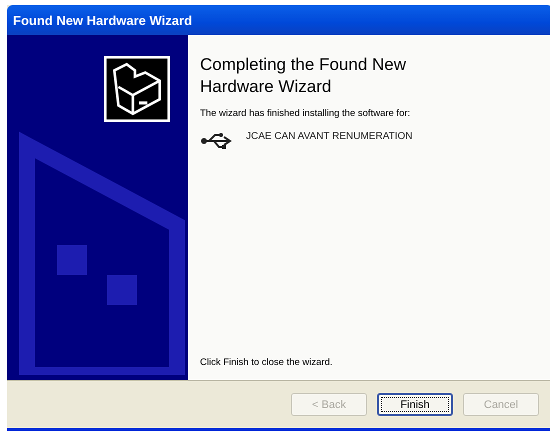 The width and height of the screenshot is (550, 434). Describe the element at coordinates (137, 89) in the screenshot. I see `hardware-drawer-icon` at that location.